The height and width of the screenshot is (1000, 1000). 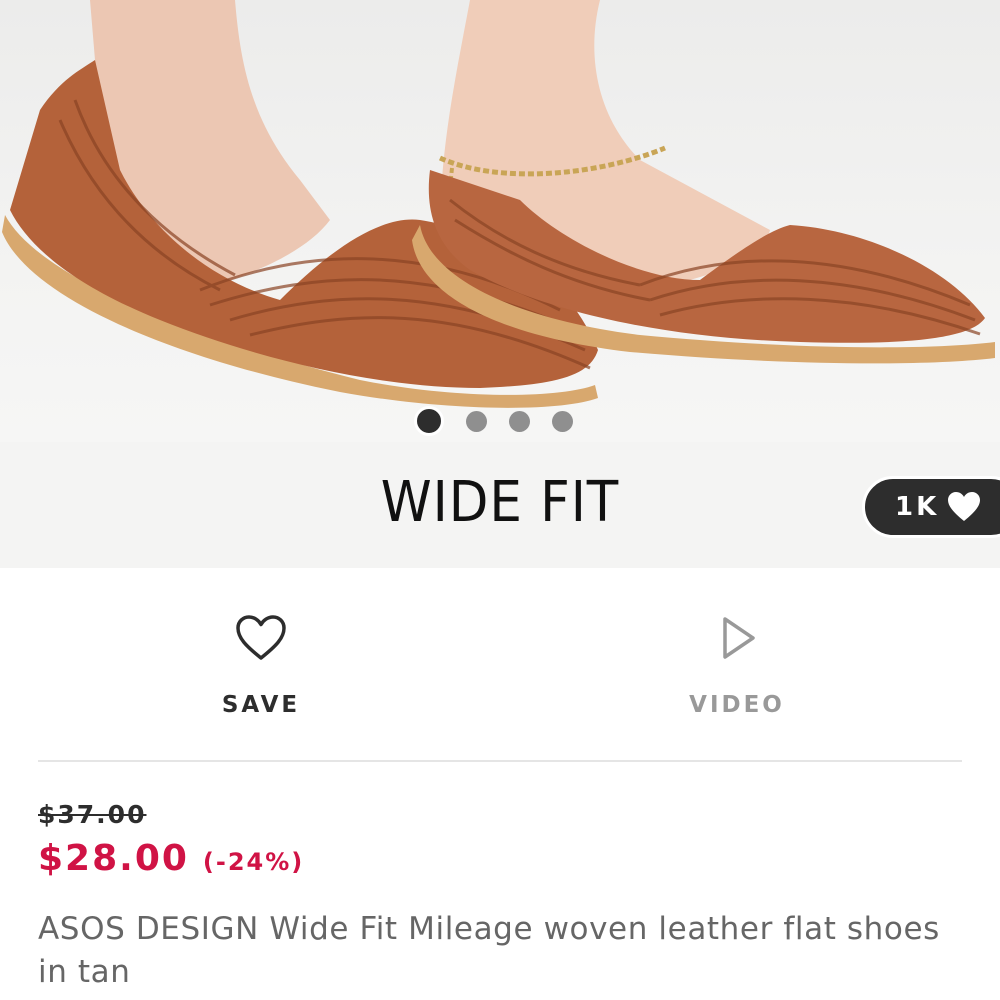 I want to click on wide-fit-banner-text: WIDE FIT, so click(x=500, y=502).